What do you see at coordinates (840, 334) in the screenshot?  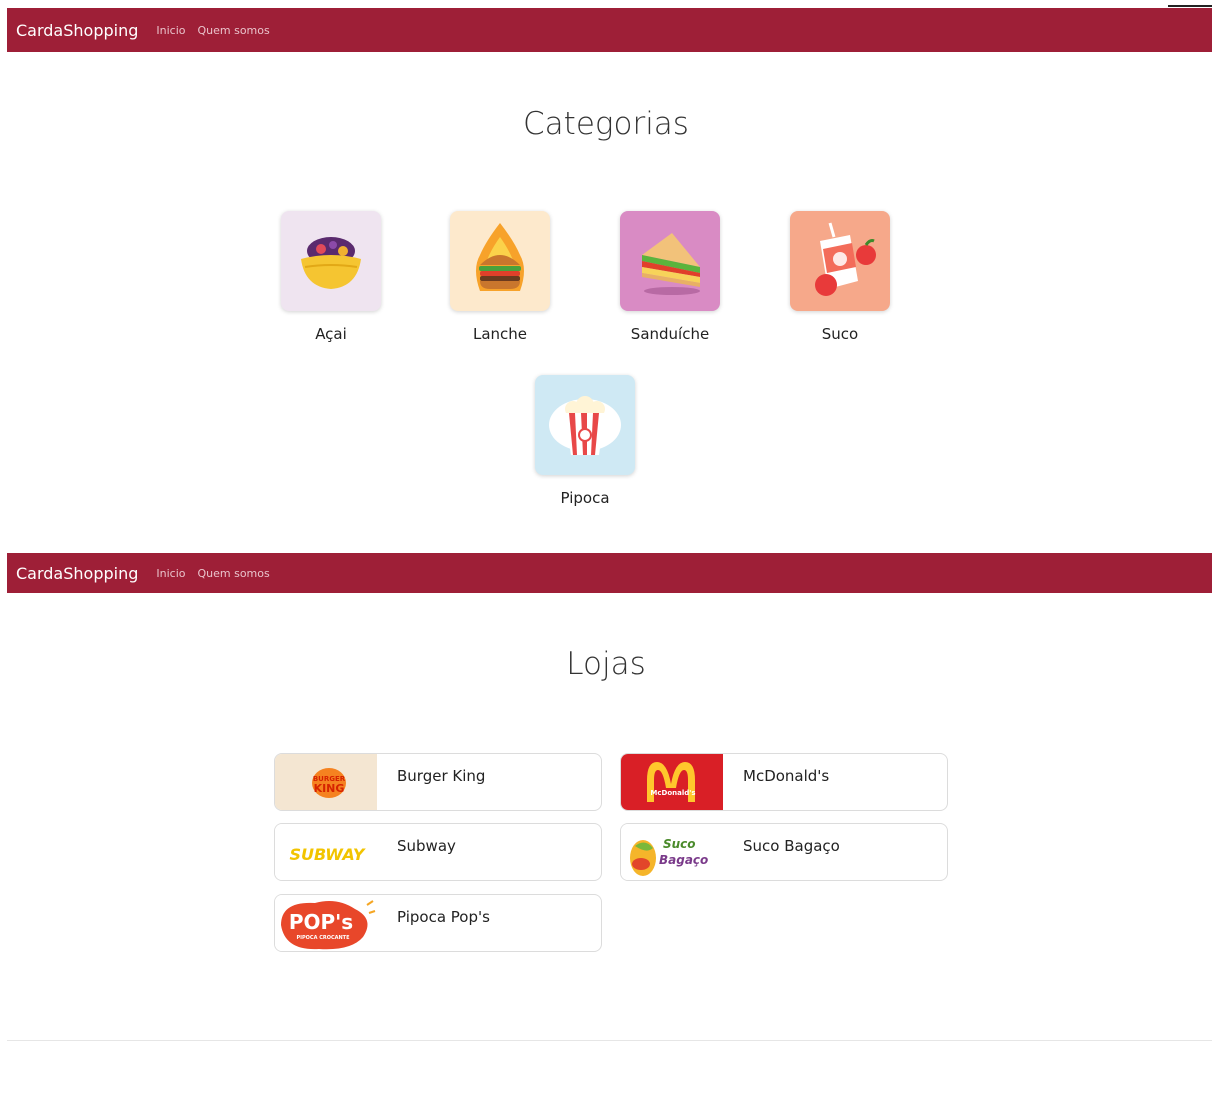 I see `category-label: Suco` at bounding box center [840, 334].